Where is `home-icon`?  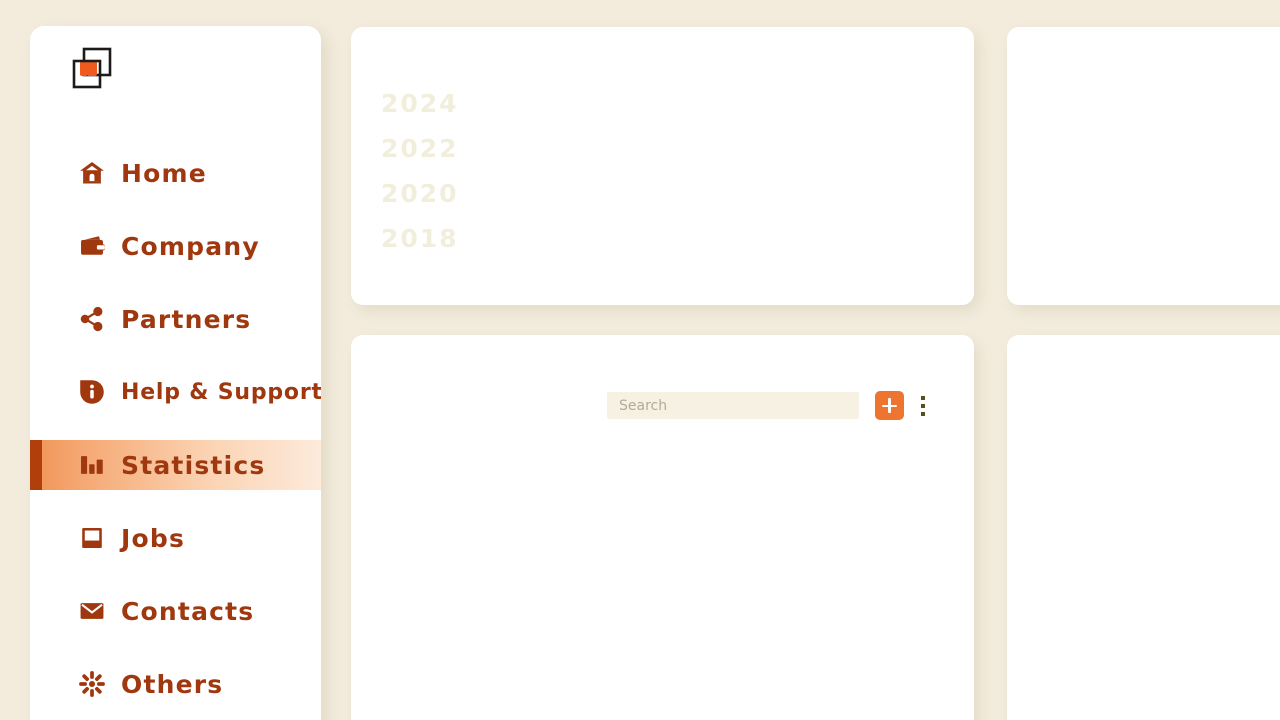 home-icon is located at coordinates (92, 173).